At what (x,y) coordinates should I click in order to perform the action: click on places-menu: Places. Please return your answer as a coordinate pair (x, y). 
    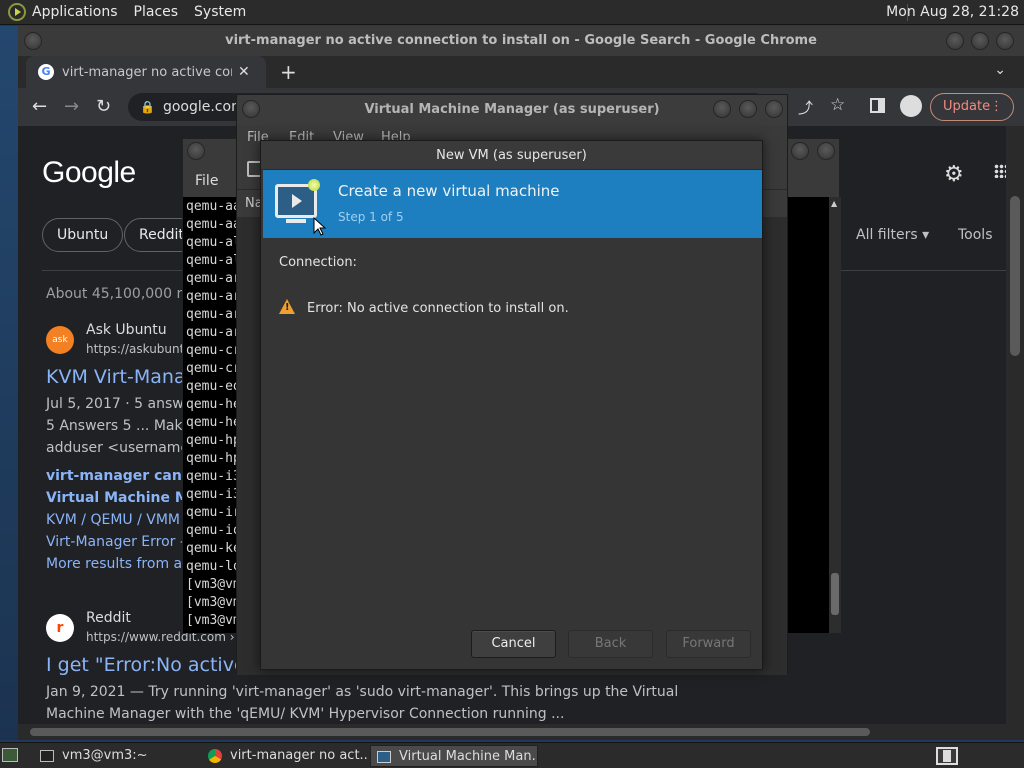
    Looking at the image, I should click on (156, 12).